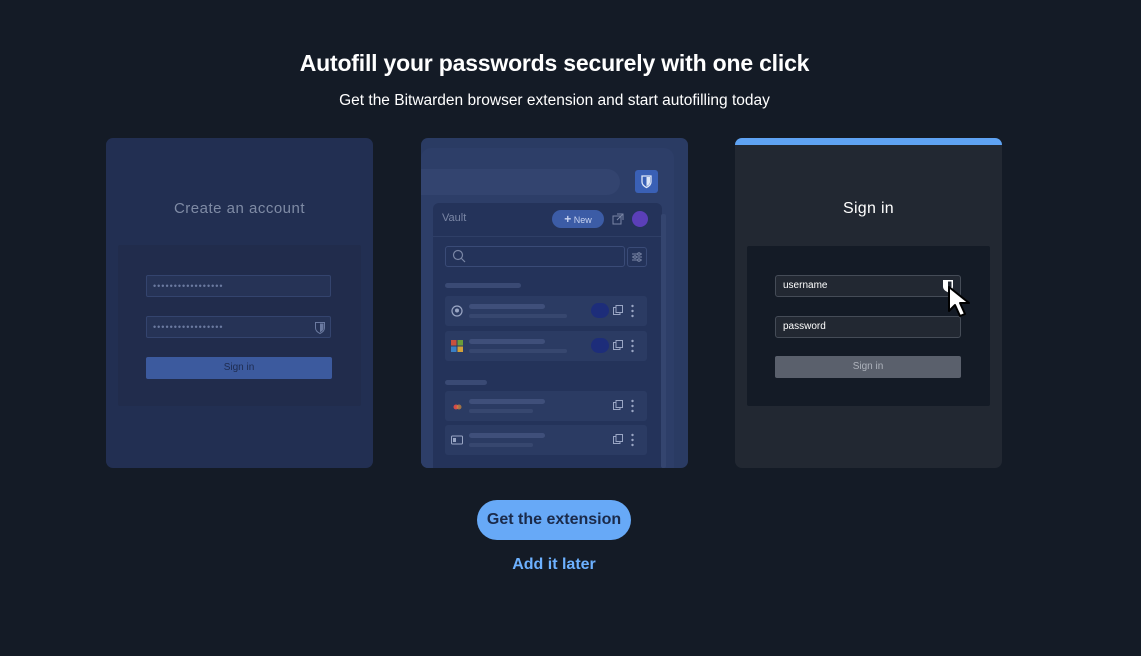 The image size is (1141, 656). What do you see at coordinates (320, 331) in the screenshot?
I see `bitwarden-shield-icon` at bounding box center [320, 331].